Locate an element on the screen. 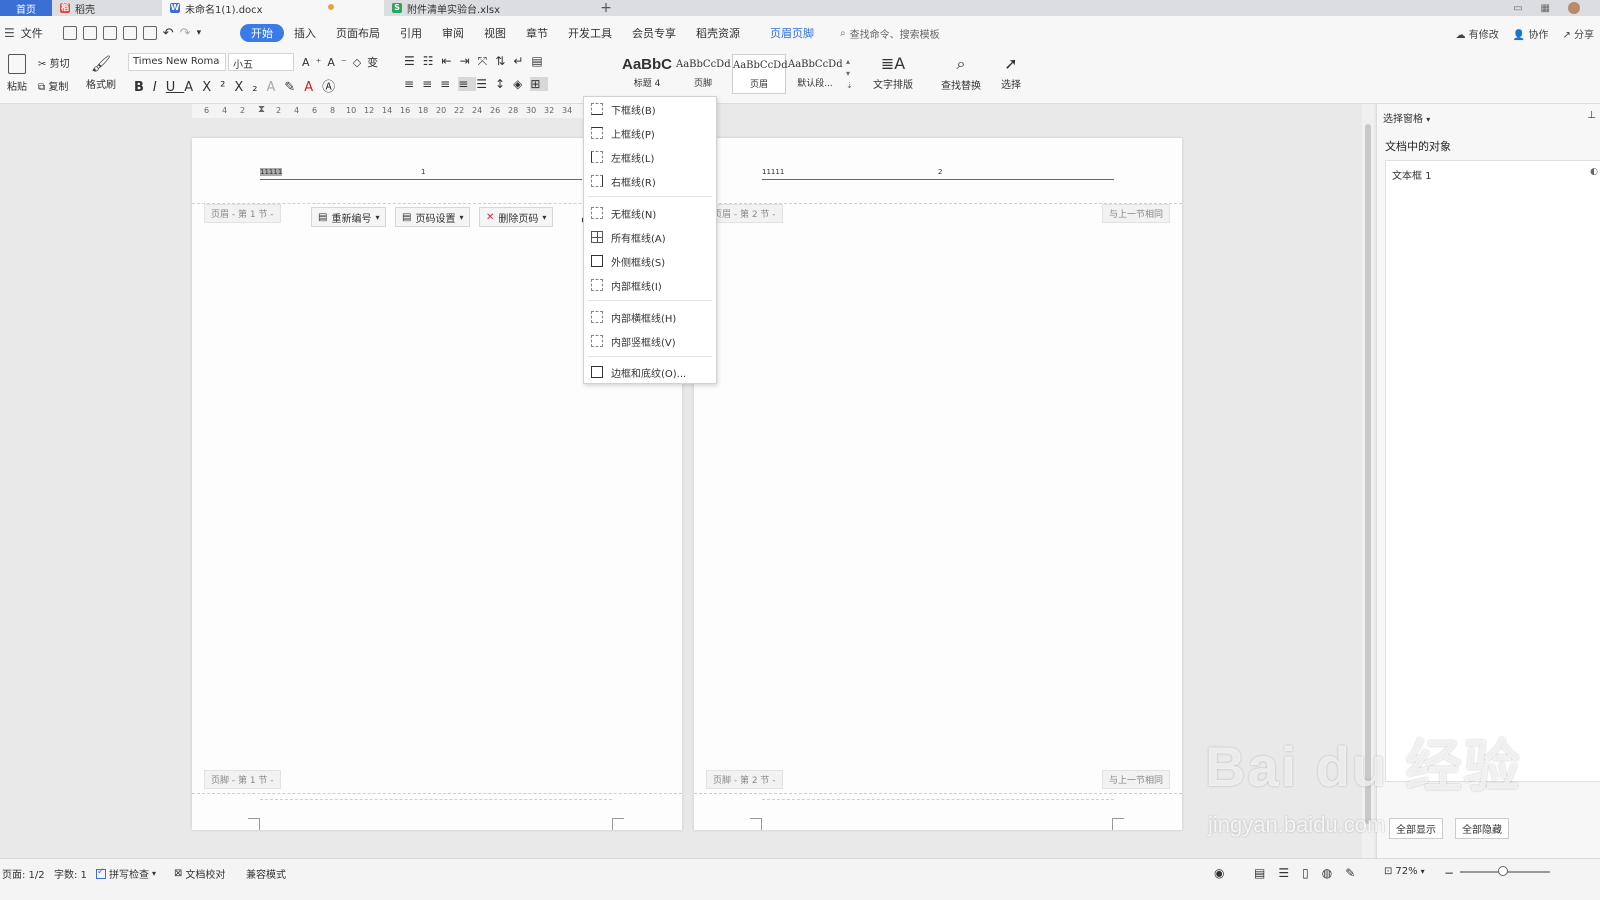  avatar is located at coordinates (1574, 8).